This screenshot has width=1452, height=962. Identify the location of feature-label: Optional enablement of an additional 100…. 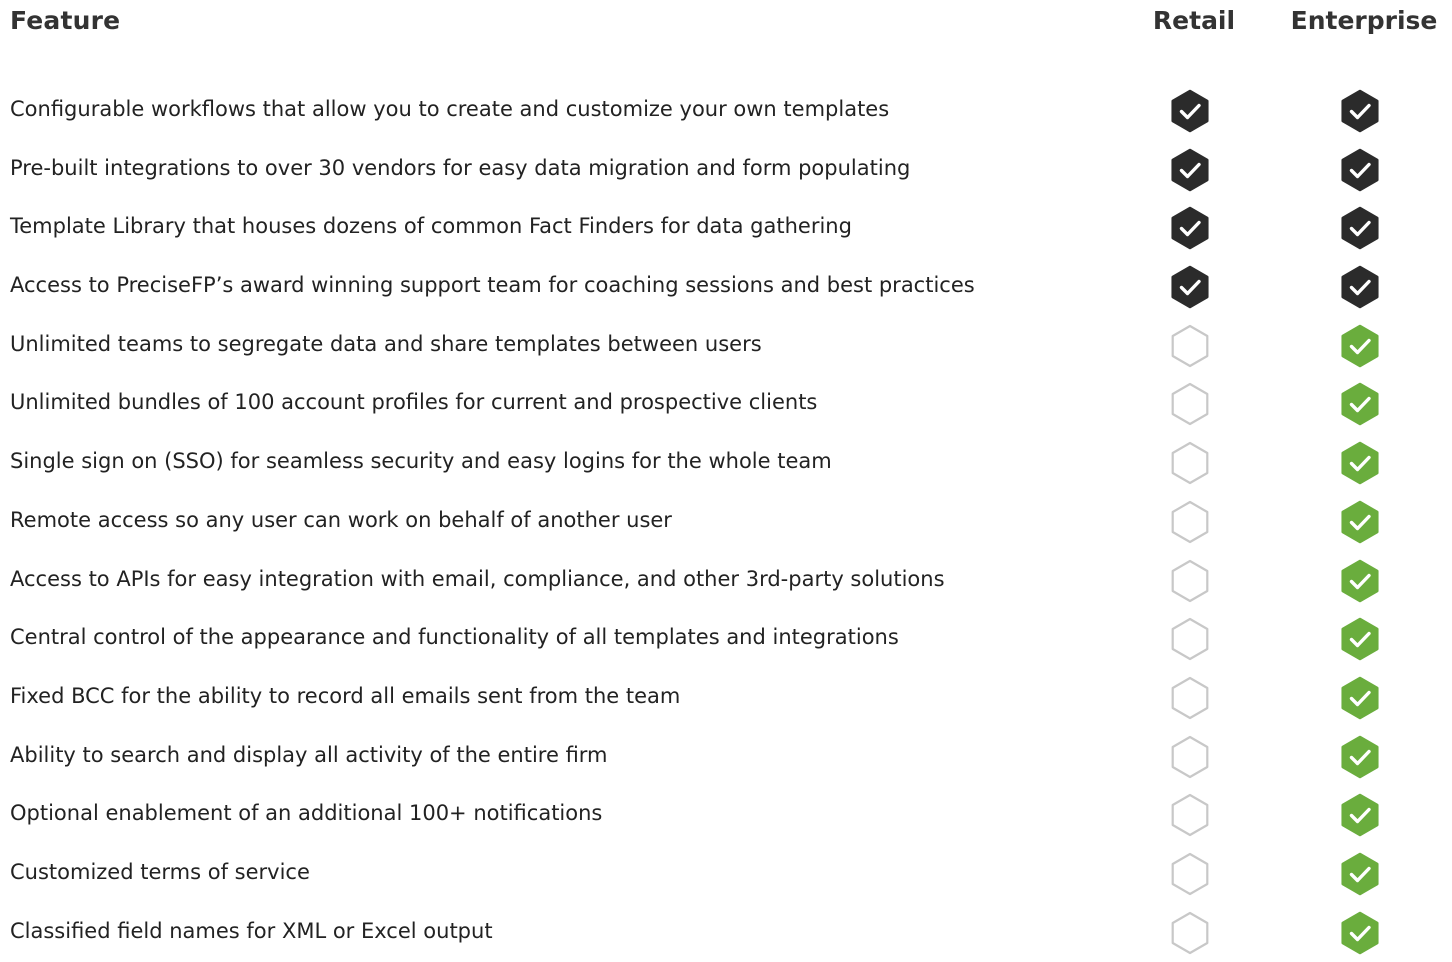
(306, 813).